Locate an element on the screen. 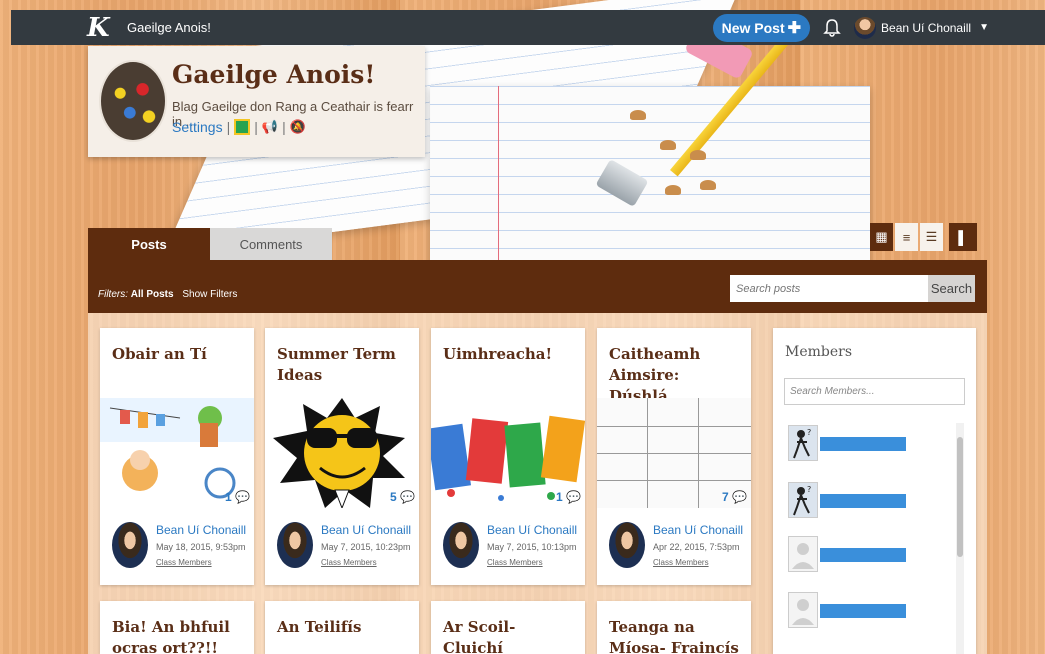 This screenshot has width=1045, height=654. grid-view-icon: ▦ is located at coordinates (881, 237).